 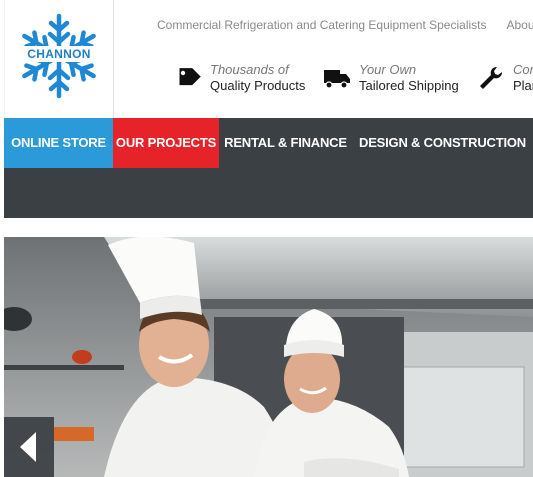 What do you see at coordinates (491, 77) in the screenshot?
I see `wrench-icon` at bounding box center [491, 77].